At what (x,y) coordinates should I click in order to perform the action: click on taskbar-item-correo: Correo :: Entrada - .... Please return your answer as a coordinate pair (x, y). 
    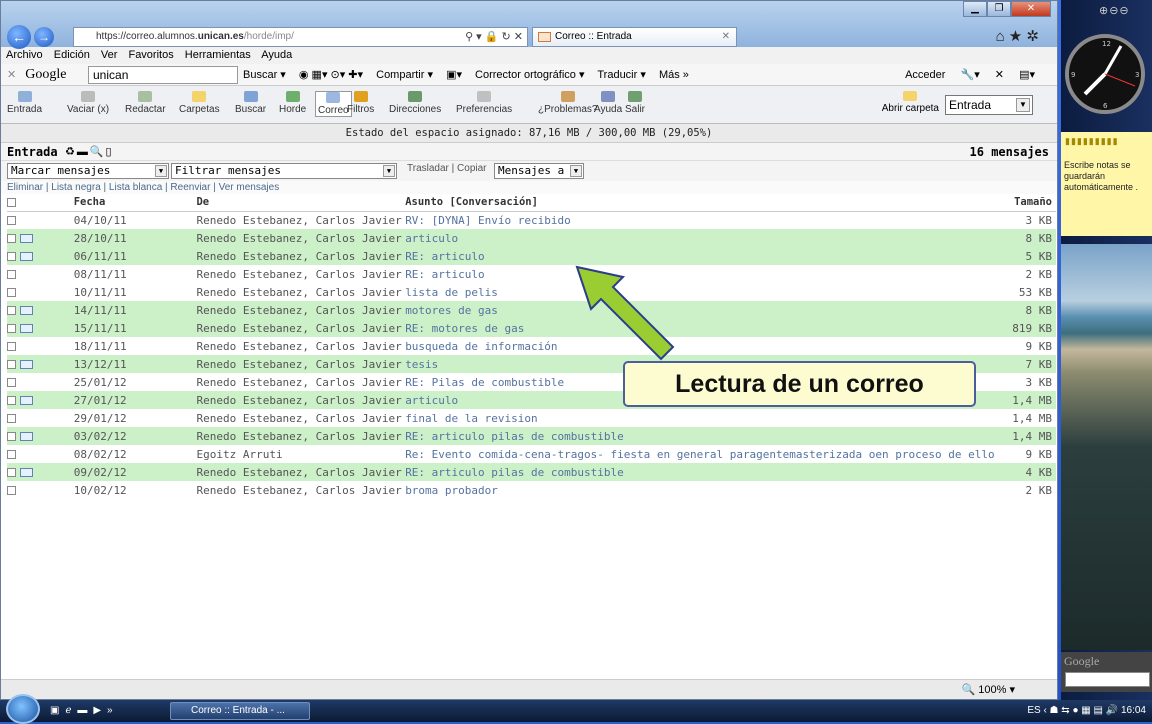
    Looking at the image, I should click on (240, 711).